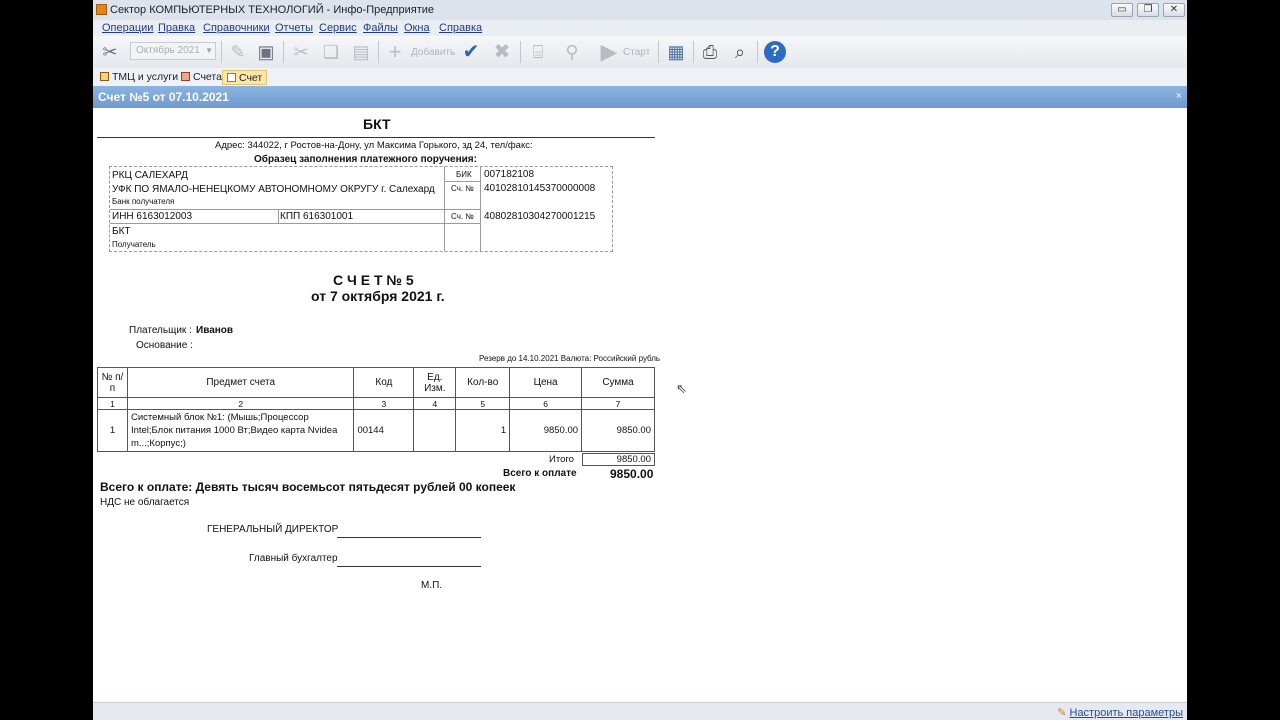 This screenshot has height=720, width=1280. What do you see at coordinates (266, 52) in the screenshot?
I see `save-icon: ▣` at bounding box center [266, 52].